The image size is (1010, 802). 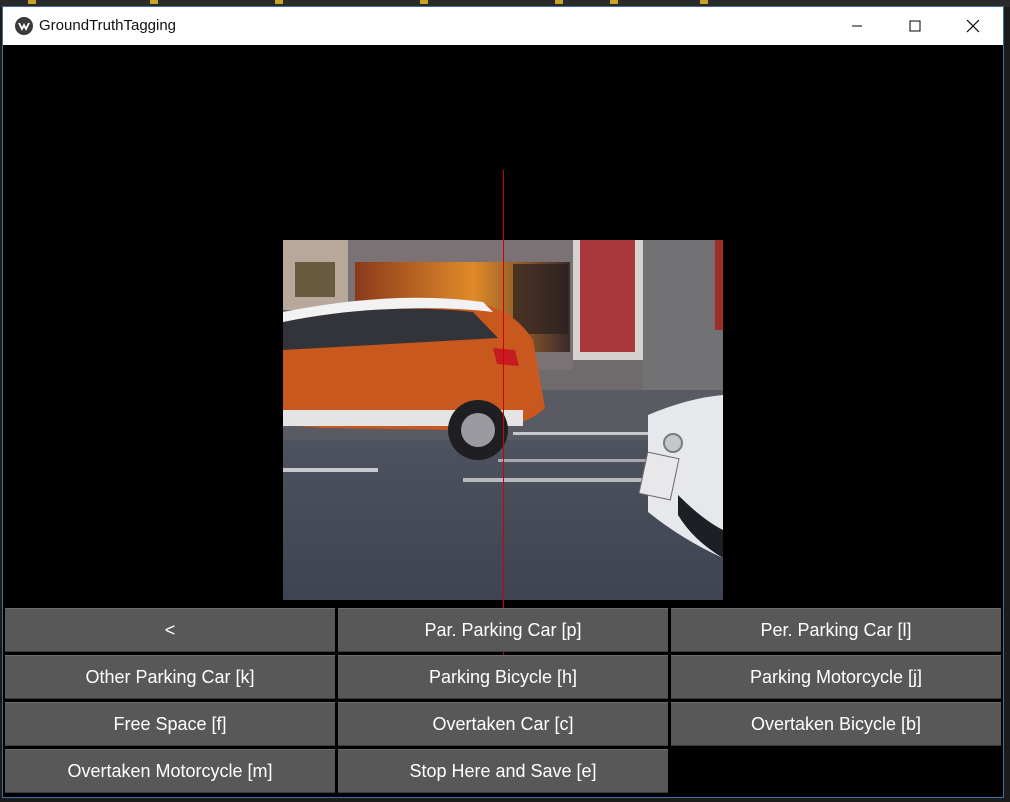 What do you see at coordinates (836, 724) in the screenshot?
I see `overtaken-bicycle-button: Overtaken Bicycle [b]` at bounding box center [836, 724].